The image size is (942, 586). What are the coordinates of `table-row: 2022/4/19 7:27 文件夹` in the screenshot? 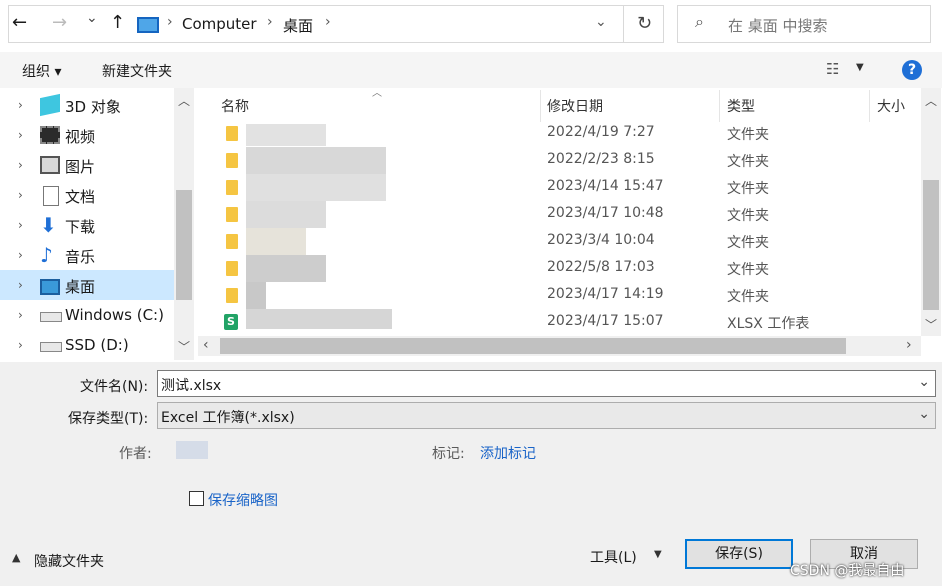 It's located at (563, 133).